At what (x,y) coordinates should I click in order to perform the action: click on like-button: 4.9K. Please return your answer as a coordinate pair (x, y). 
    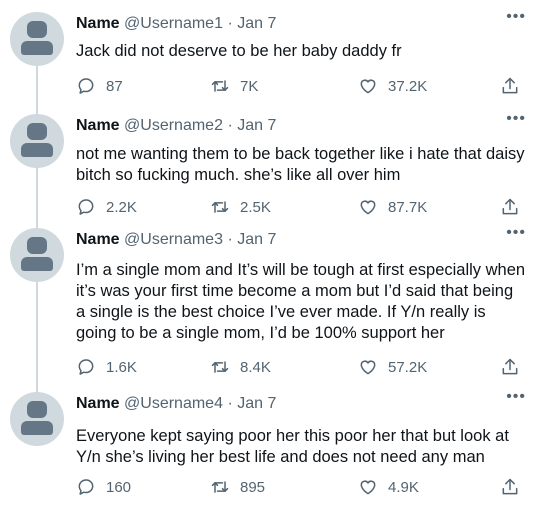
    Looking at the image, I should click on (388, 487).